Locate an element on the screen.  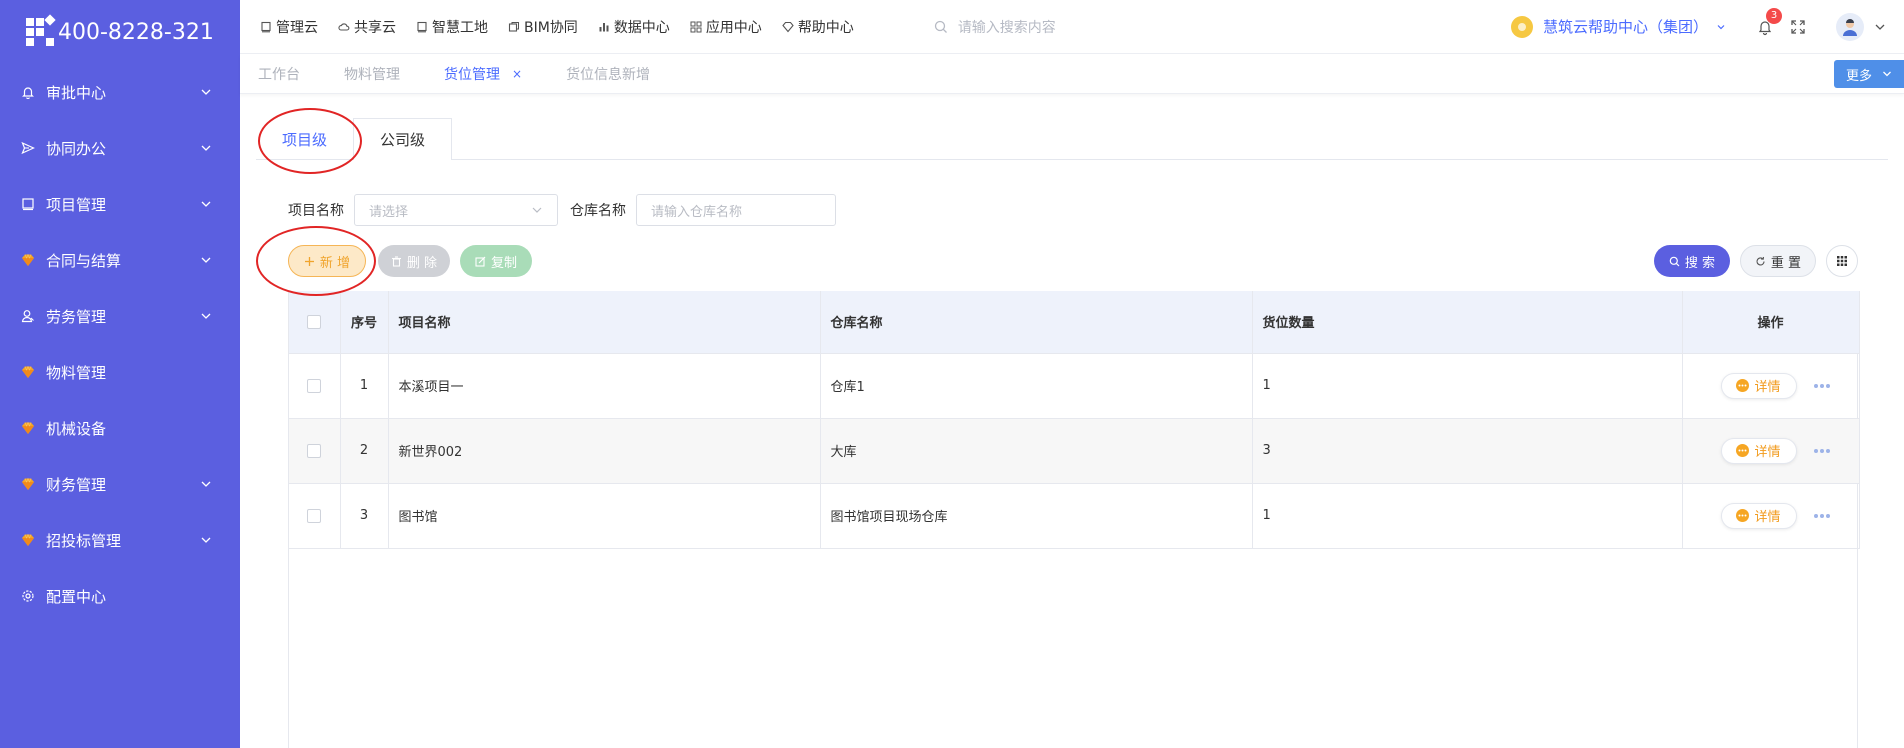
page-tab-label: 物料管理 is located at coordinates (372, 74).